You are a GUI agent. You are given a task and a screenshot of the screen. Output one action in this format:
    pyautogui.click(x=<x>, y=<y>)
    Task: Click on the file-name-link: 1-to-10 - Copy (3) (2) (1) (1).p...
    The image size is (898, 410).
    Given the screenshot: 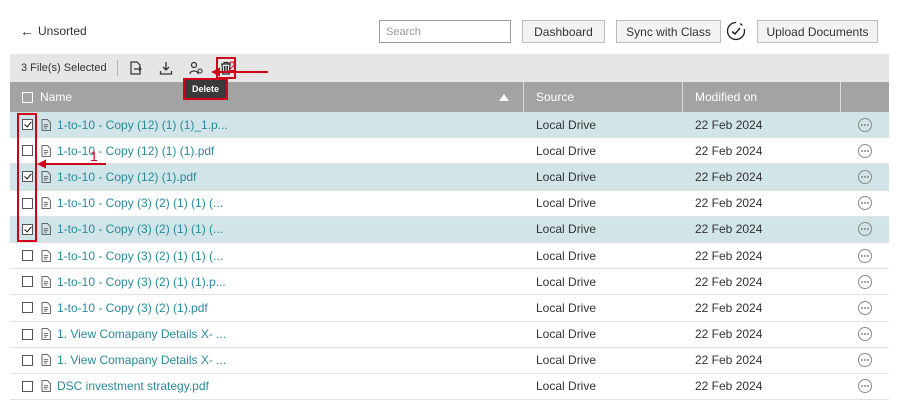 What is the action you would take?
    pyautogui.click(x=141, y=282)
    